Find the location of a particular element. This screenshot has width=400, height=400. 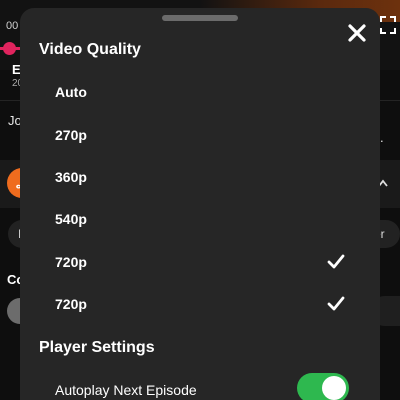

close-button is located at coordinates (357, 33).